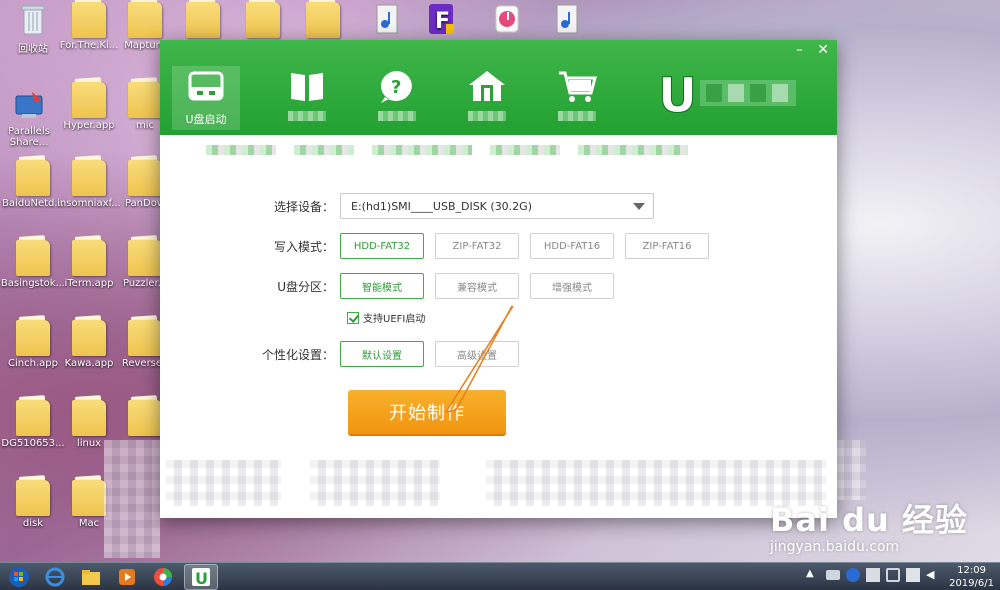  I want to click on device-select: E:(hd1)SMI____USB_DISK (30.2G), so click(497, 206).